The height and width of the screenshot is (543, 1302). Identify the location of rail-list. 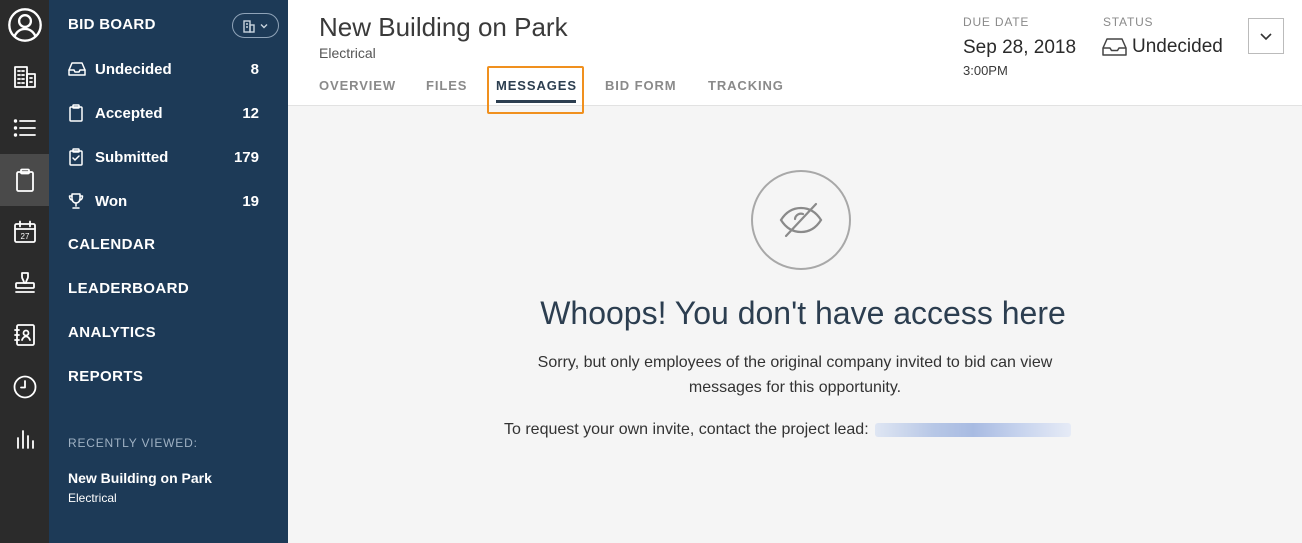
(24, 128).